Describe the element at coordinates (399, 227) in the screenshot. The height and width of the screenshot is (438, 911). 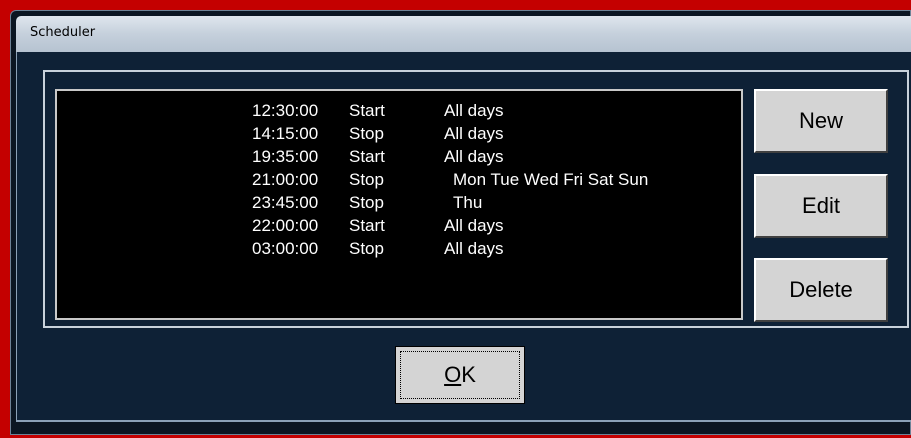
I see `list-item: 22:00:00 Start All days` at that location.